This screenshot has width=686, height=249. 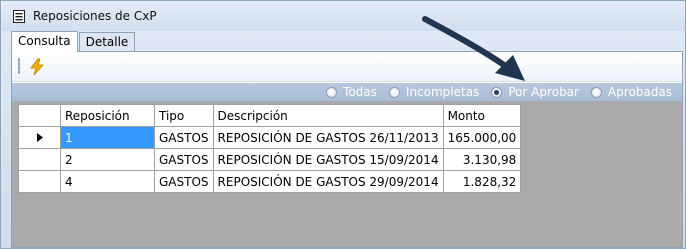 I want to click on column-header-tipo: Tipo, so click(x=184, y=115).